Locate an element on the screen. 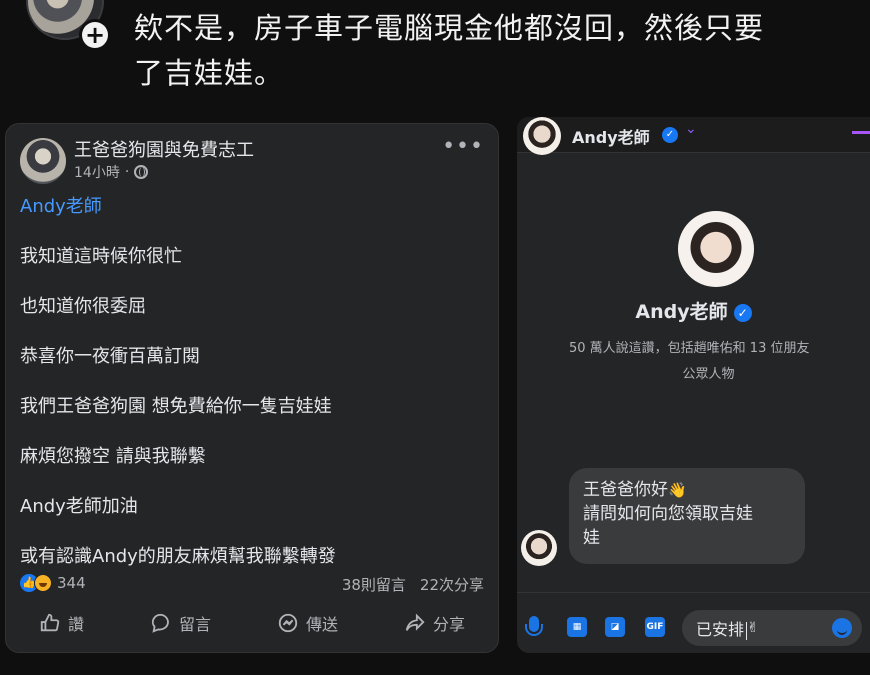  post-action-bar: 讚 留言 傳送 分享 is located at coordinates (252, 623).